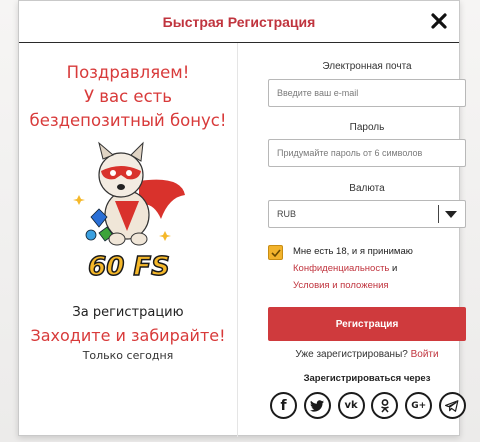 The image size is (480, 442). I want to click on consent-links-row: Конфиденциальность и, so click(378, 268).